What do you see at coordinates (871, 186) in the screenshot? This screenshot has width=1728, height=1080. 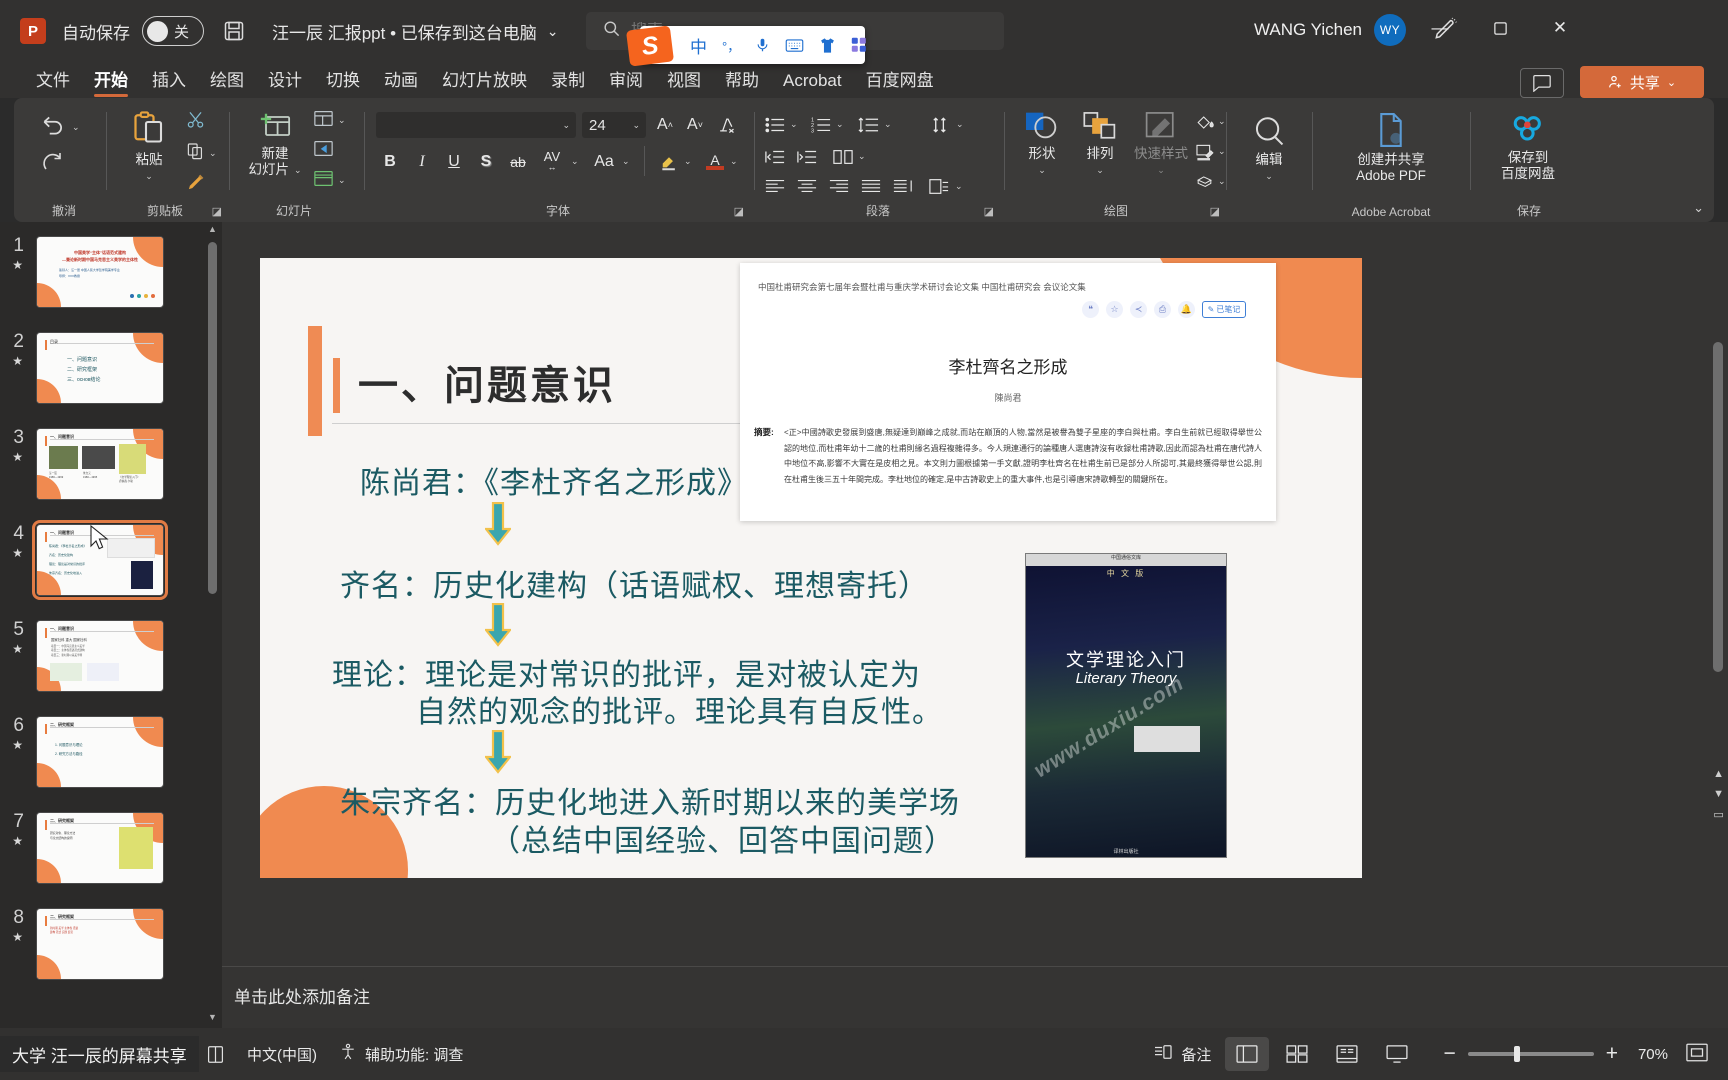 I see `justify-icon` at bounding box center [871, 186].